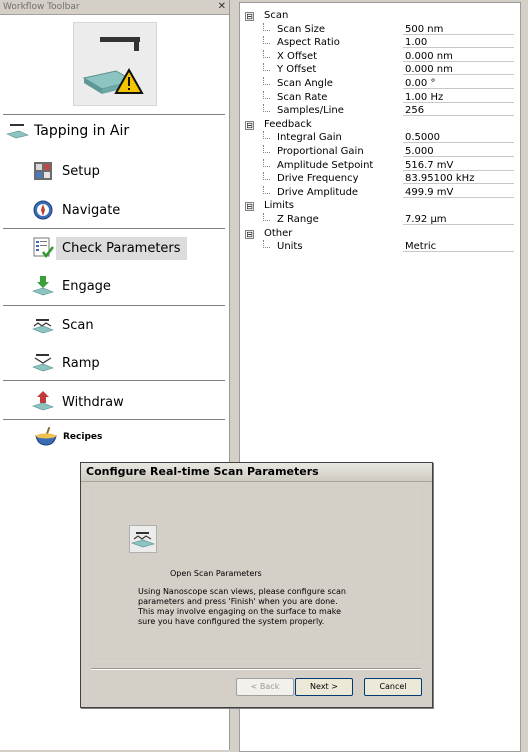 The width and height of the screenshot is (528, 752). I want to click on param-name: Scan Angle, so click(305, 83).